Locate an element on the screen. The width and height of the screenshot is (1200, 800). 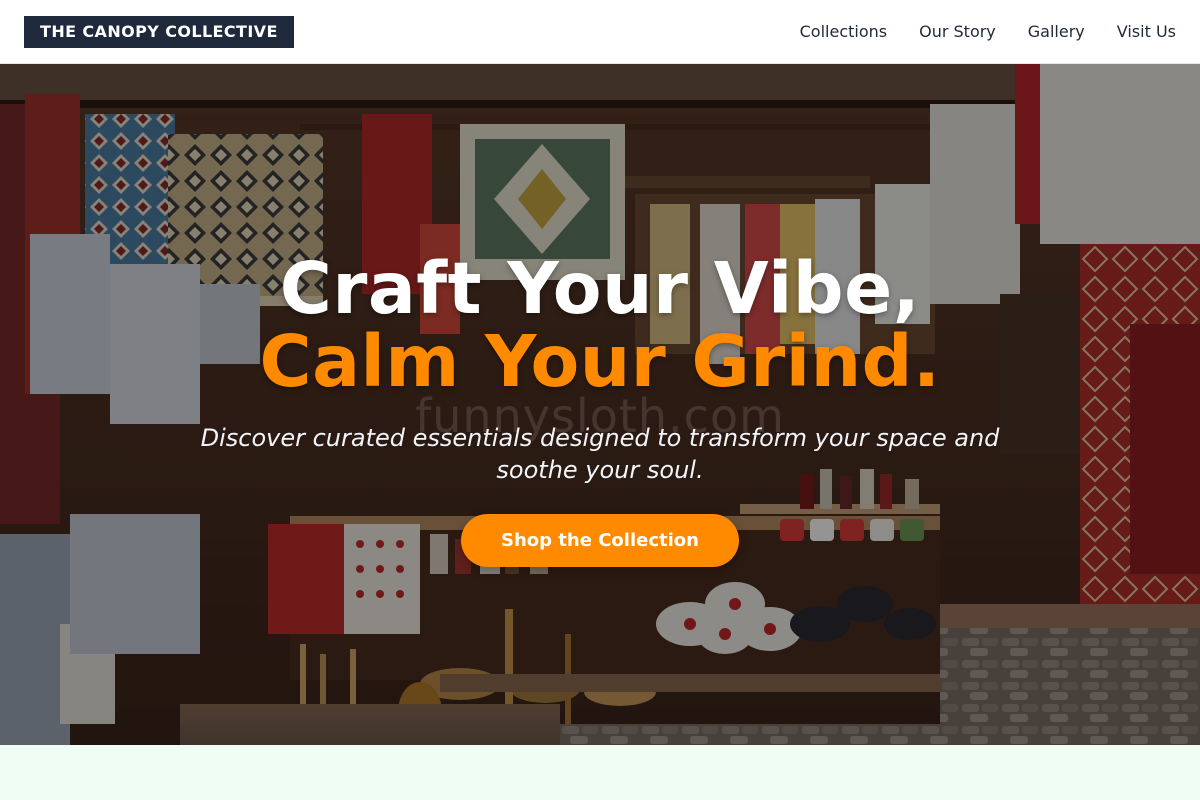
shop-collection-button: Shop the Collection is located at coordinates (600, 540).